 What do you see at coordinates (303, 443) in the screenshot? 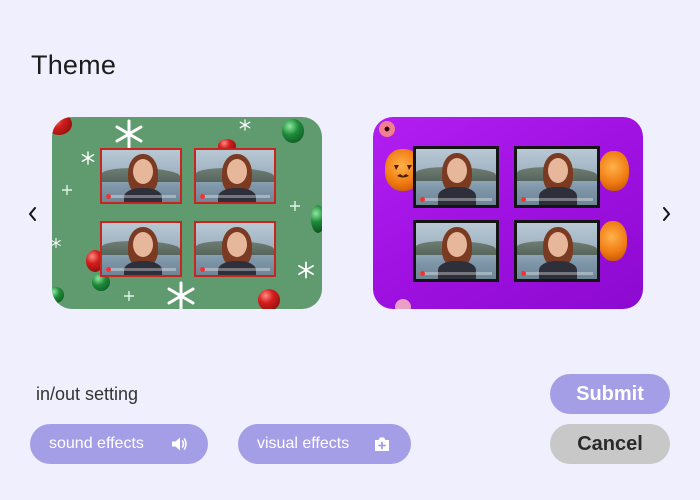
I see `visual-effects-label: visual effects` at bounding box center [303, 443].